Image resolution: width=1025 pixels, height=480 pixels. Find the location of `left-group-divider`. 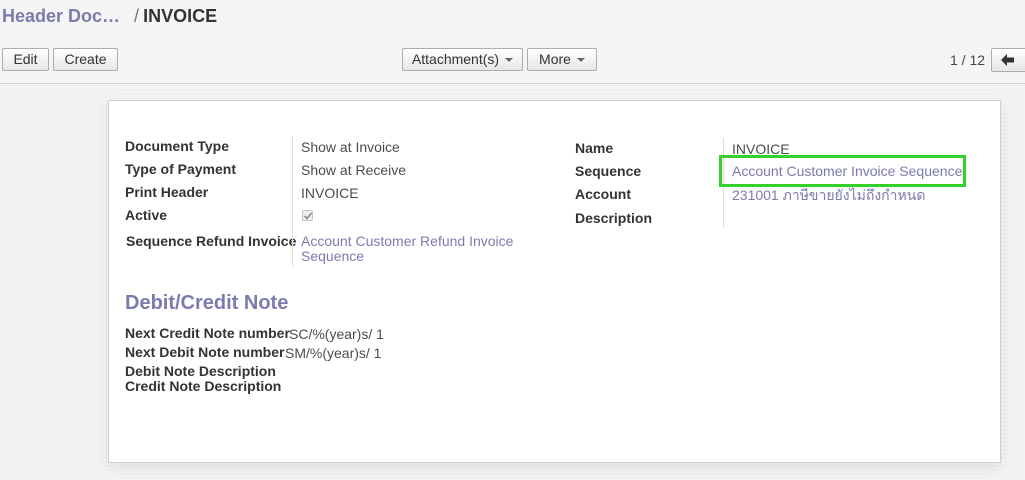

left-group-divider is located at coordinates (292, 201).